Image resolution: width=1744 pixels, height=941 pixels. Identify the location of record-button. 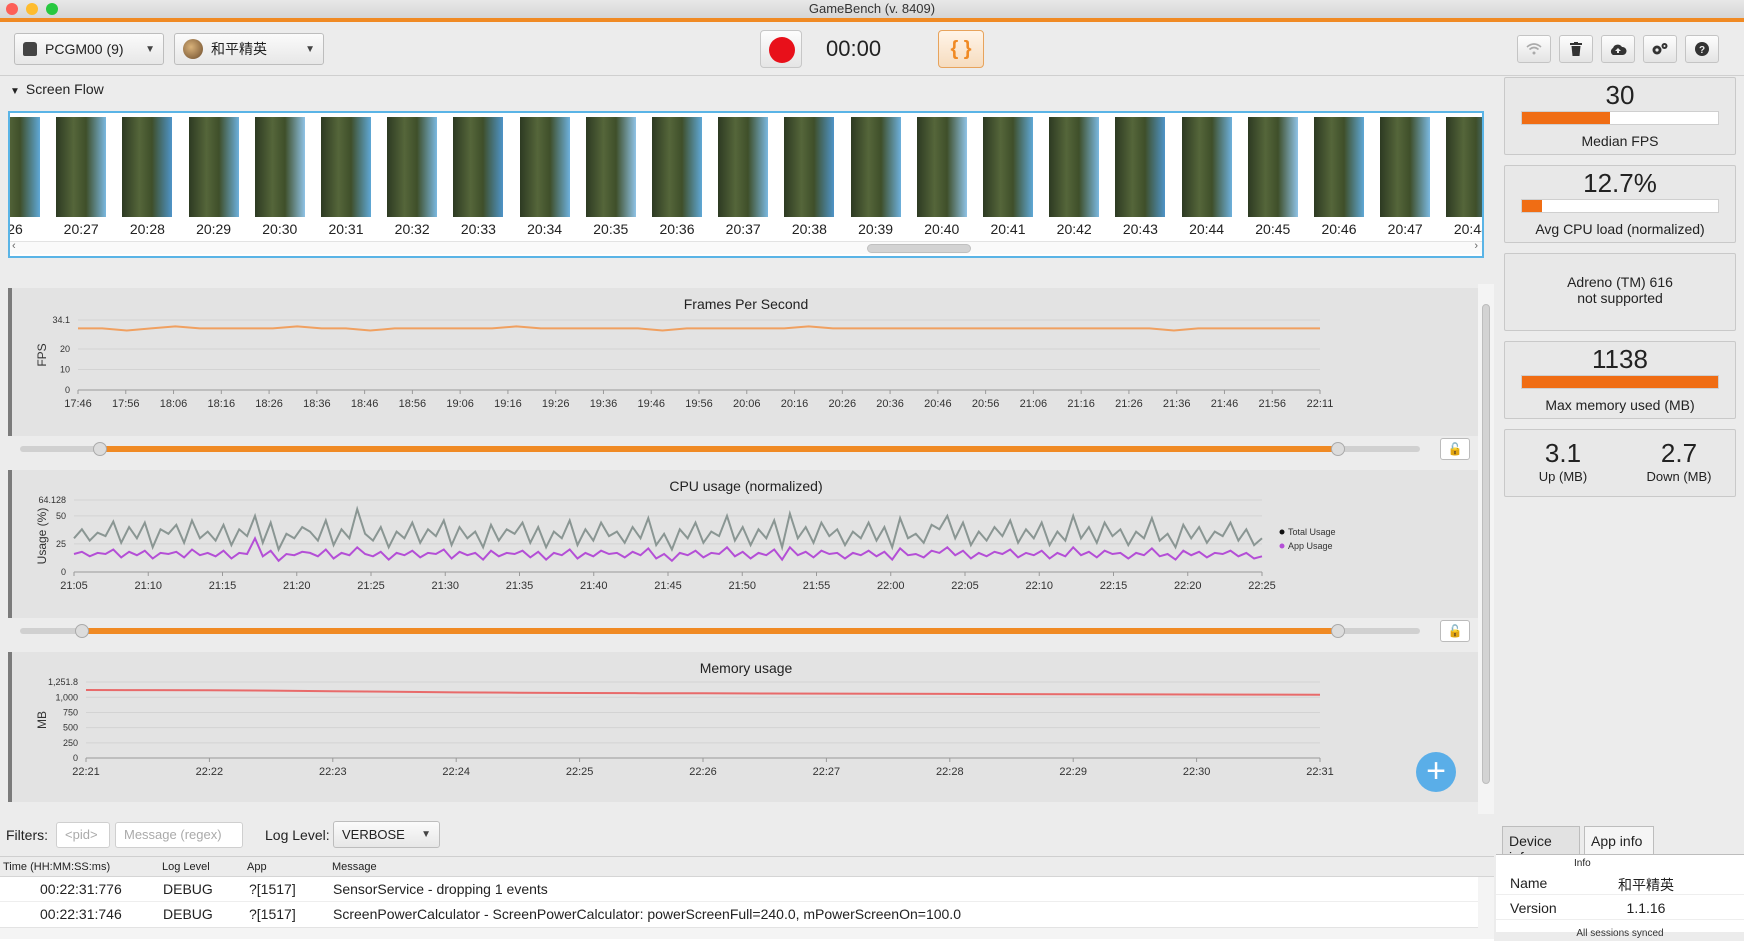
(781, 49).